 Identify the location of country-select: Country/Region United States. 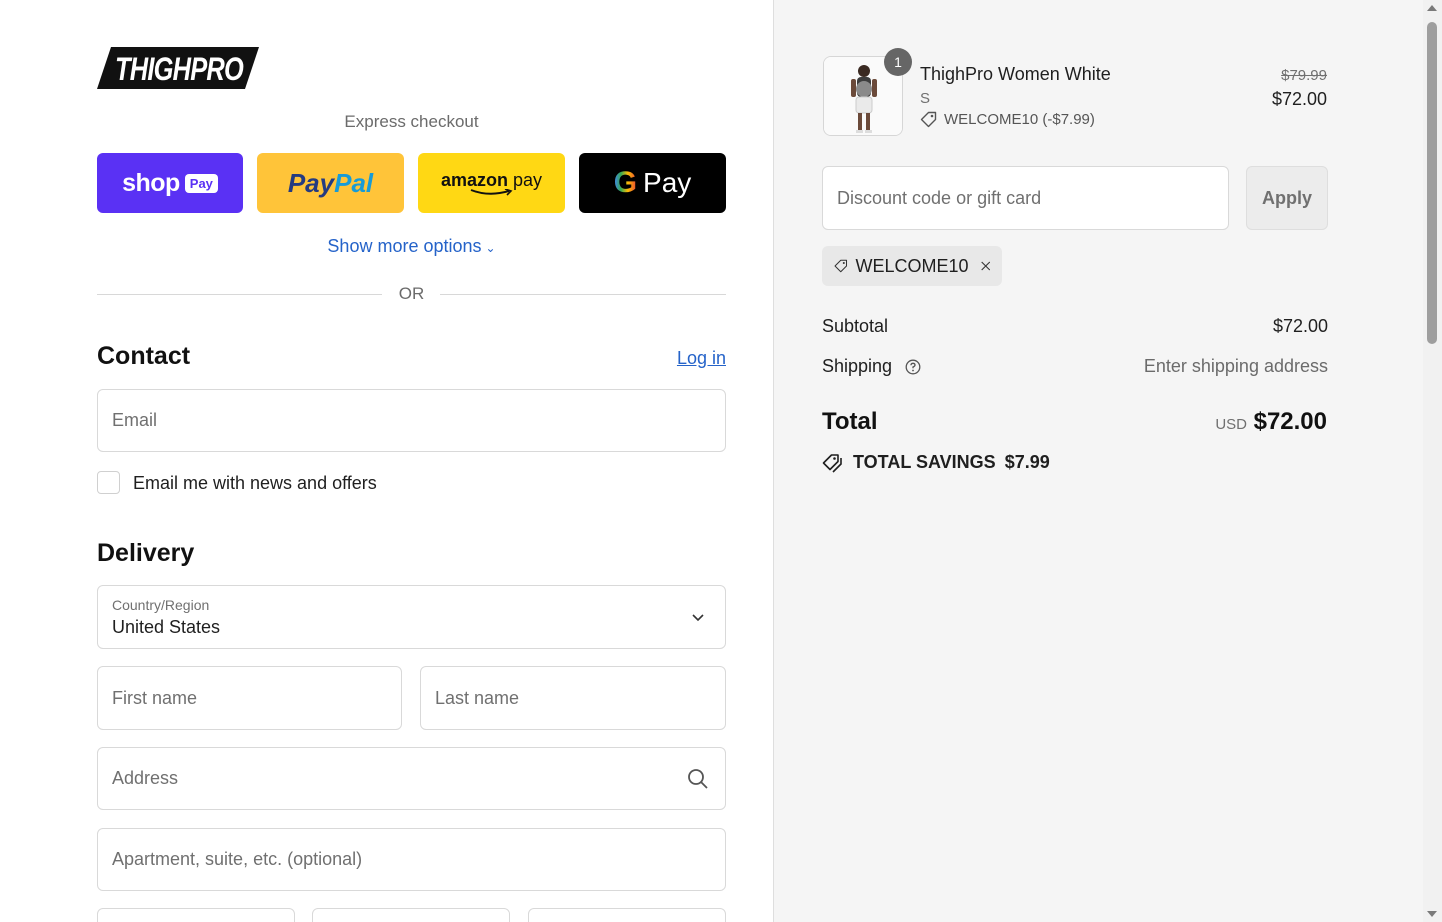
(411, 617).